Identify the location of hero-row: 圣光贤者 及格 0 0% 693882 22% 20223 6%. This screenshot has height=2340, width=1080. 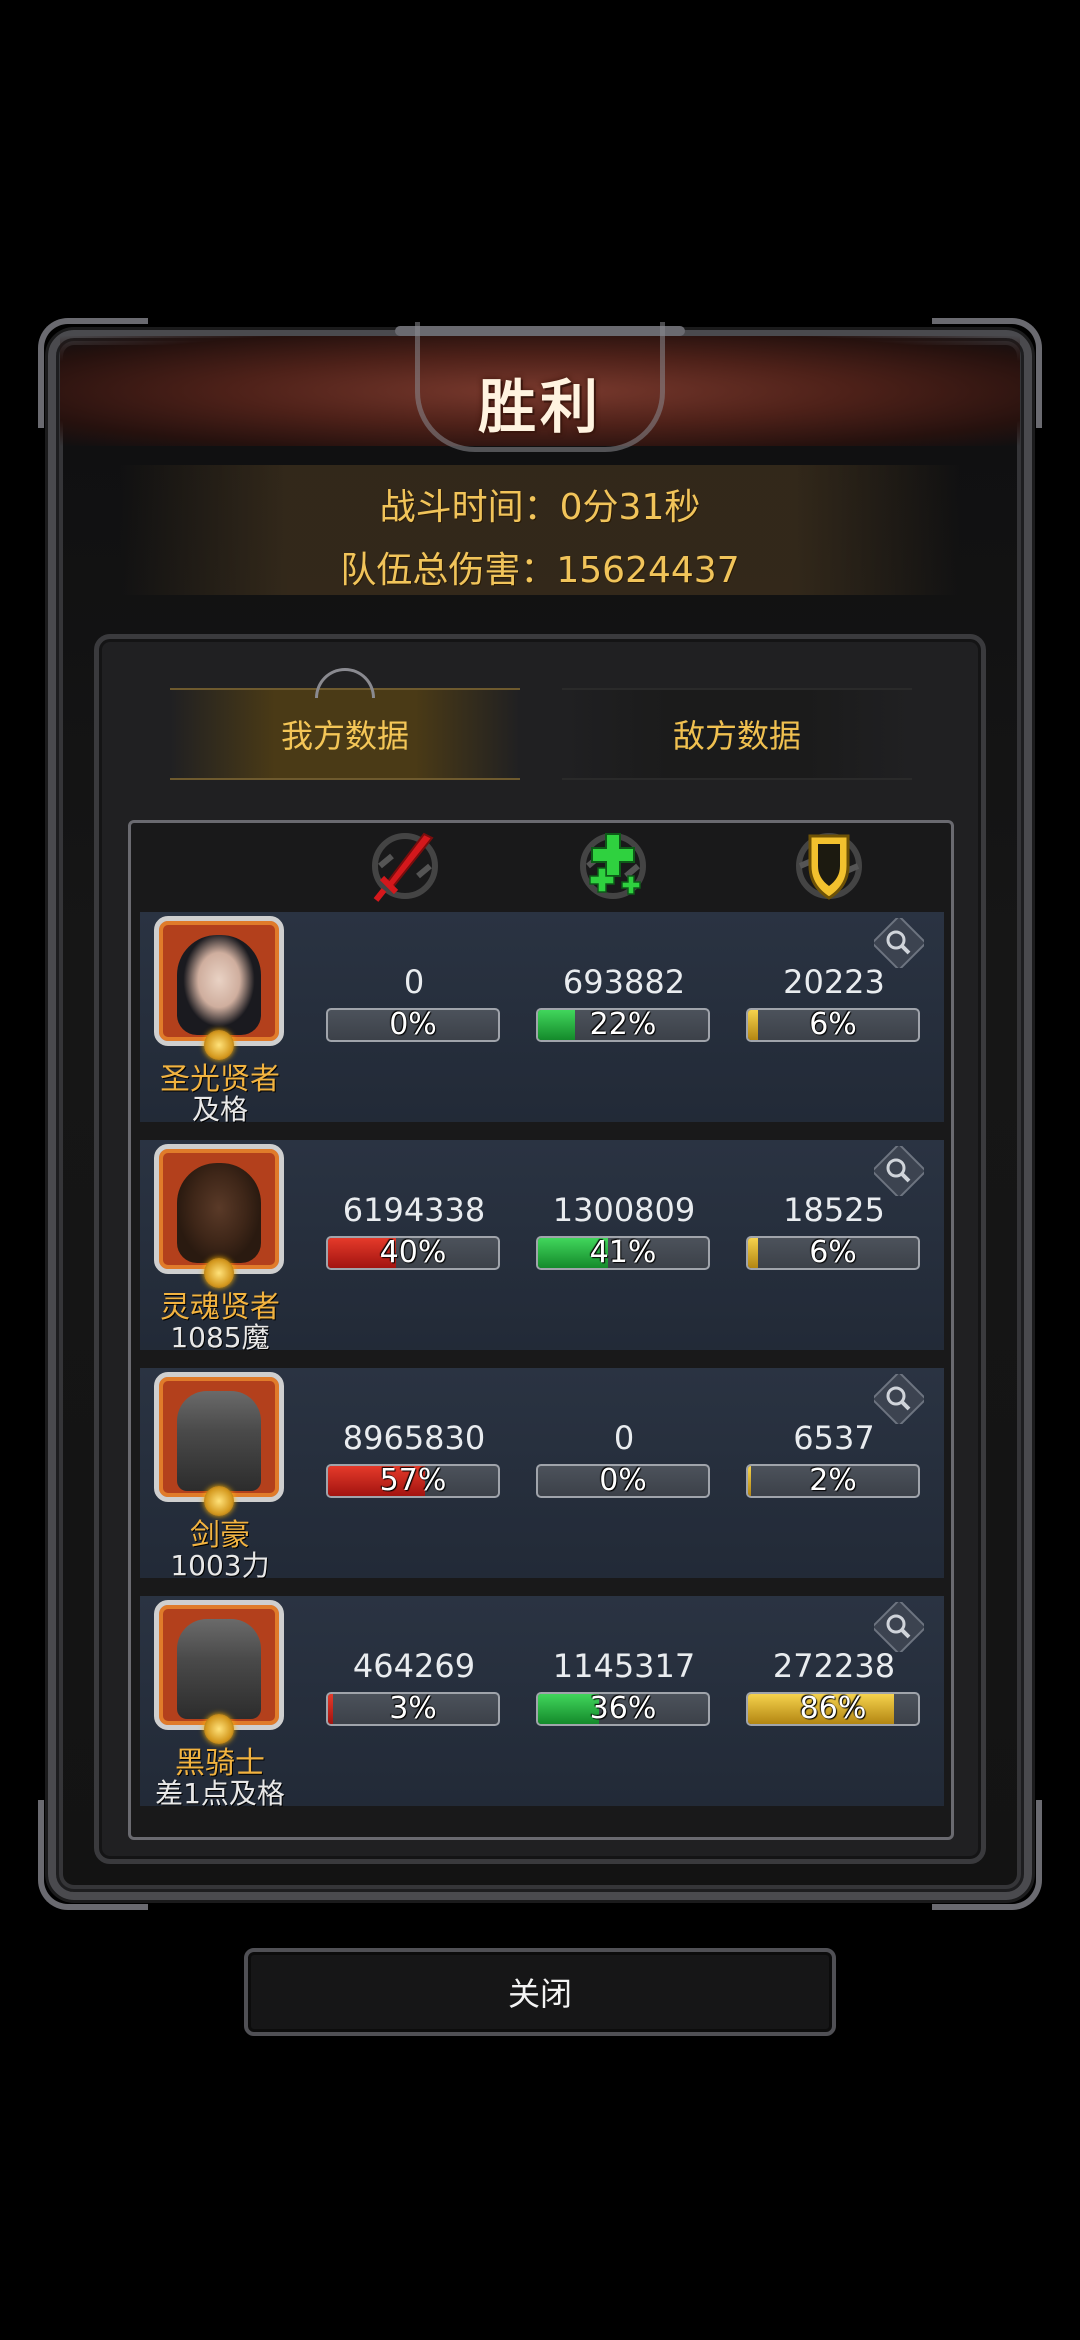
(542, 1019).